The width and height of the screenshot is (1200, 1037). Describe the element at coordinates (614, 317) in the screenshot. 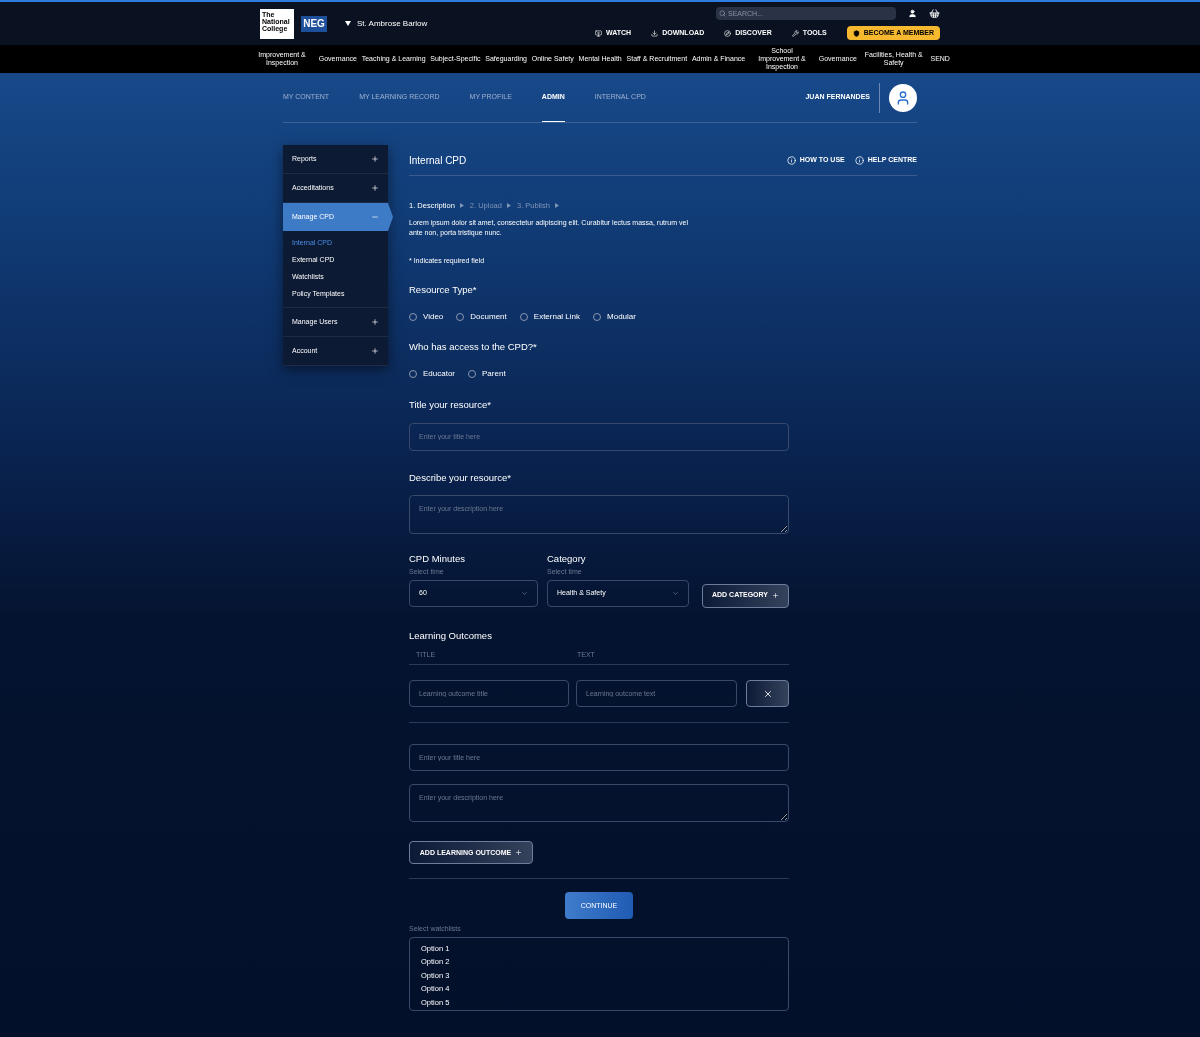

I see `radio-option: Modular` at that location.